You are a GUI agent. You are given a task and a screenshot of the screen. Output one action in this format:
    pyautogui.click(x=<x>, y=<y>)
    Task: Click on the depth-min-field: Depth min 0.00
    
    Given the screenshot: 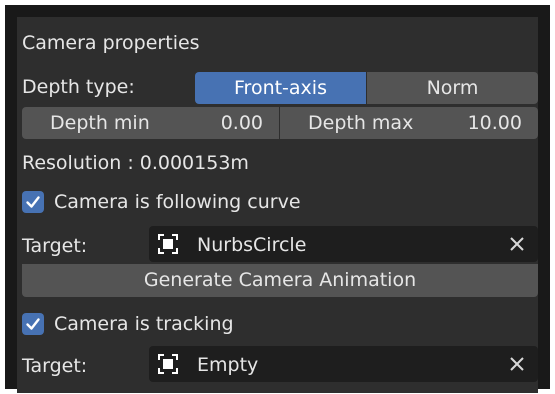 What is the action you would take?
    pyautogui.click(x=150, y=123)
    